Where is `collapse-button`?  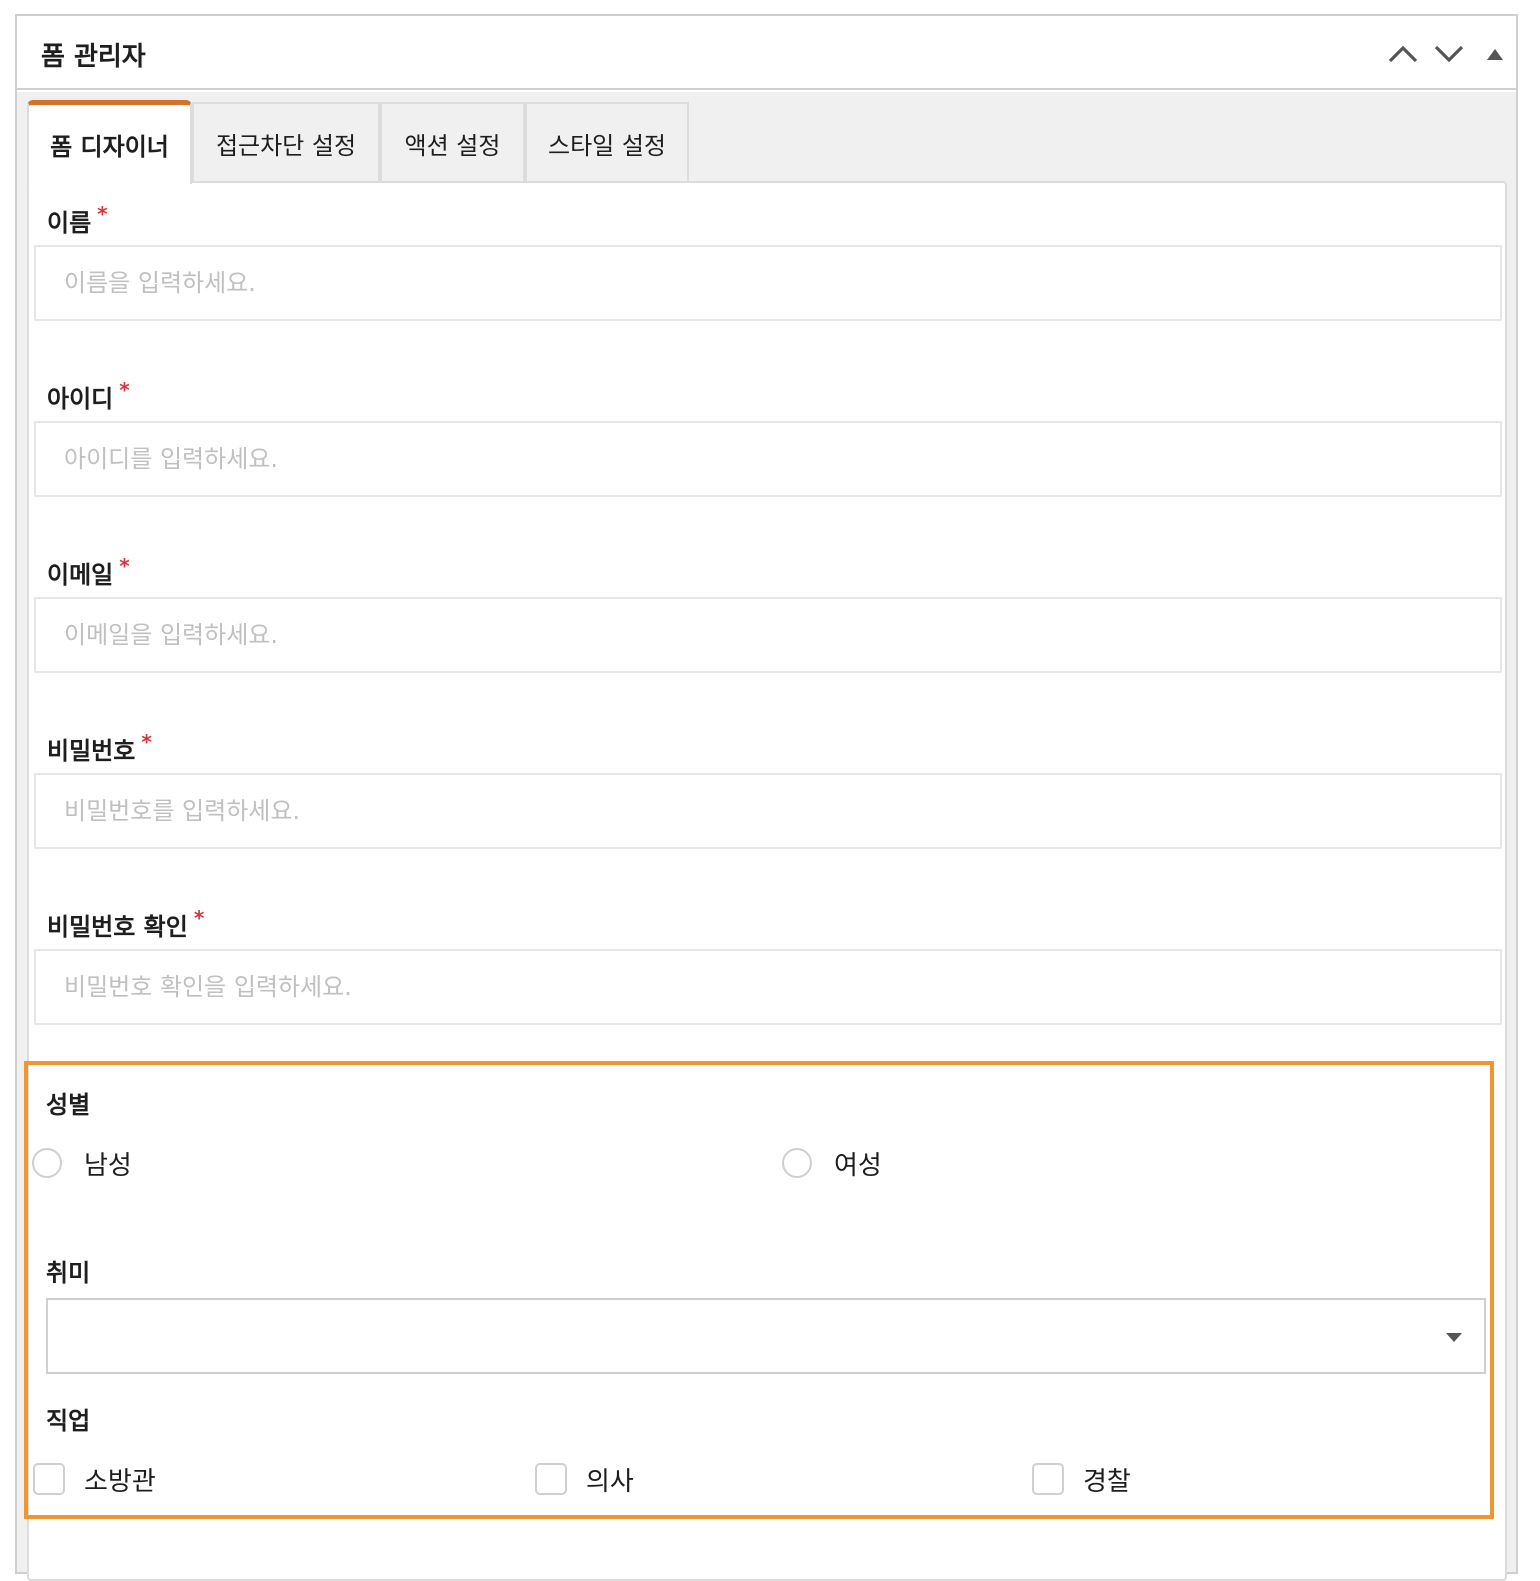
collapse-button is located at coordinates (1495, 54).